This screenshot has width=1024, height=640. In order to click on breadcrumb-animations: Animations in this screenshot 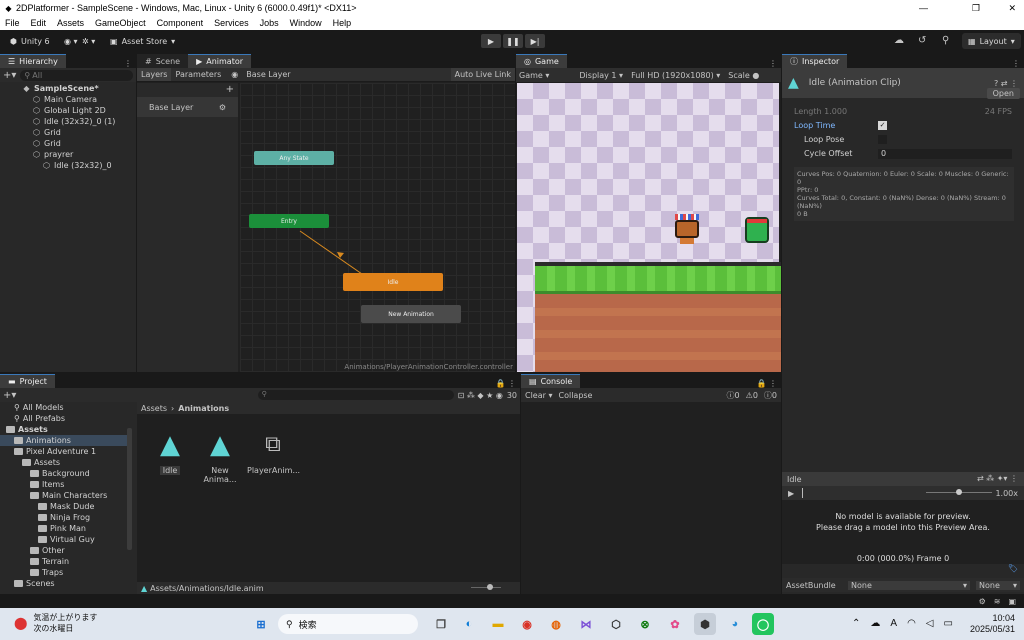, I will do `click(203, 408)`.